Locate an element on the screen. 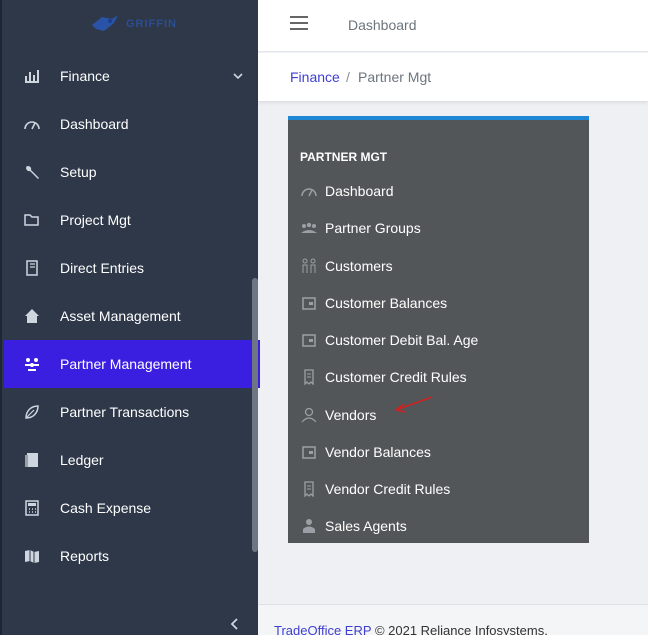 The height and width of the screenshot is (635, 648). breadcrumb-current: Partner Mgt is located at coordinates (395, 77).